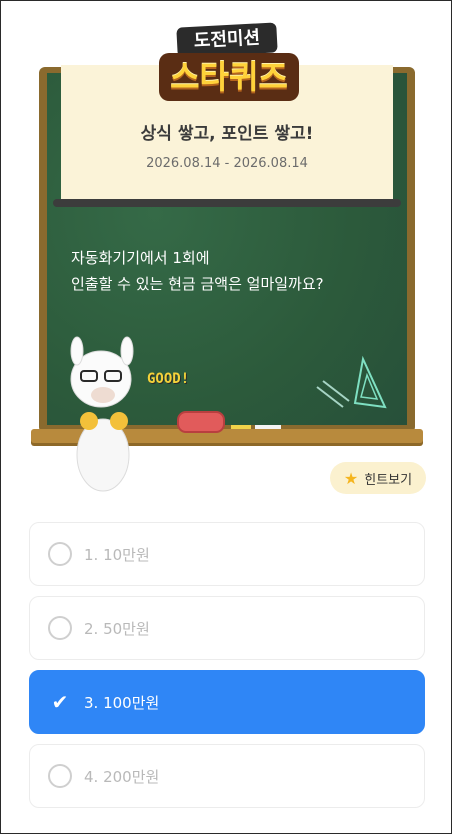  Describe the element at coordinates (241, 427) in the screenshot. I see `yellow-chalk-icon` at that location.